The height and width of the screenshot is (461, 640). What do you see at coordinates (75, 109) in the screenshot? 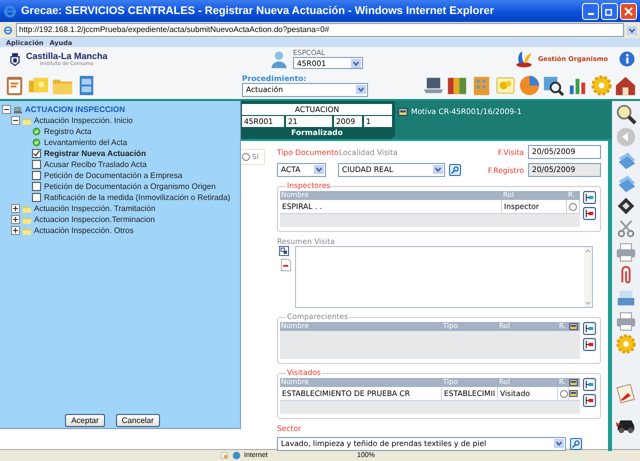
I see `tree-root: ACTUACION INSPECCION` at bounding box center [75, 109].